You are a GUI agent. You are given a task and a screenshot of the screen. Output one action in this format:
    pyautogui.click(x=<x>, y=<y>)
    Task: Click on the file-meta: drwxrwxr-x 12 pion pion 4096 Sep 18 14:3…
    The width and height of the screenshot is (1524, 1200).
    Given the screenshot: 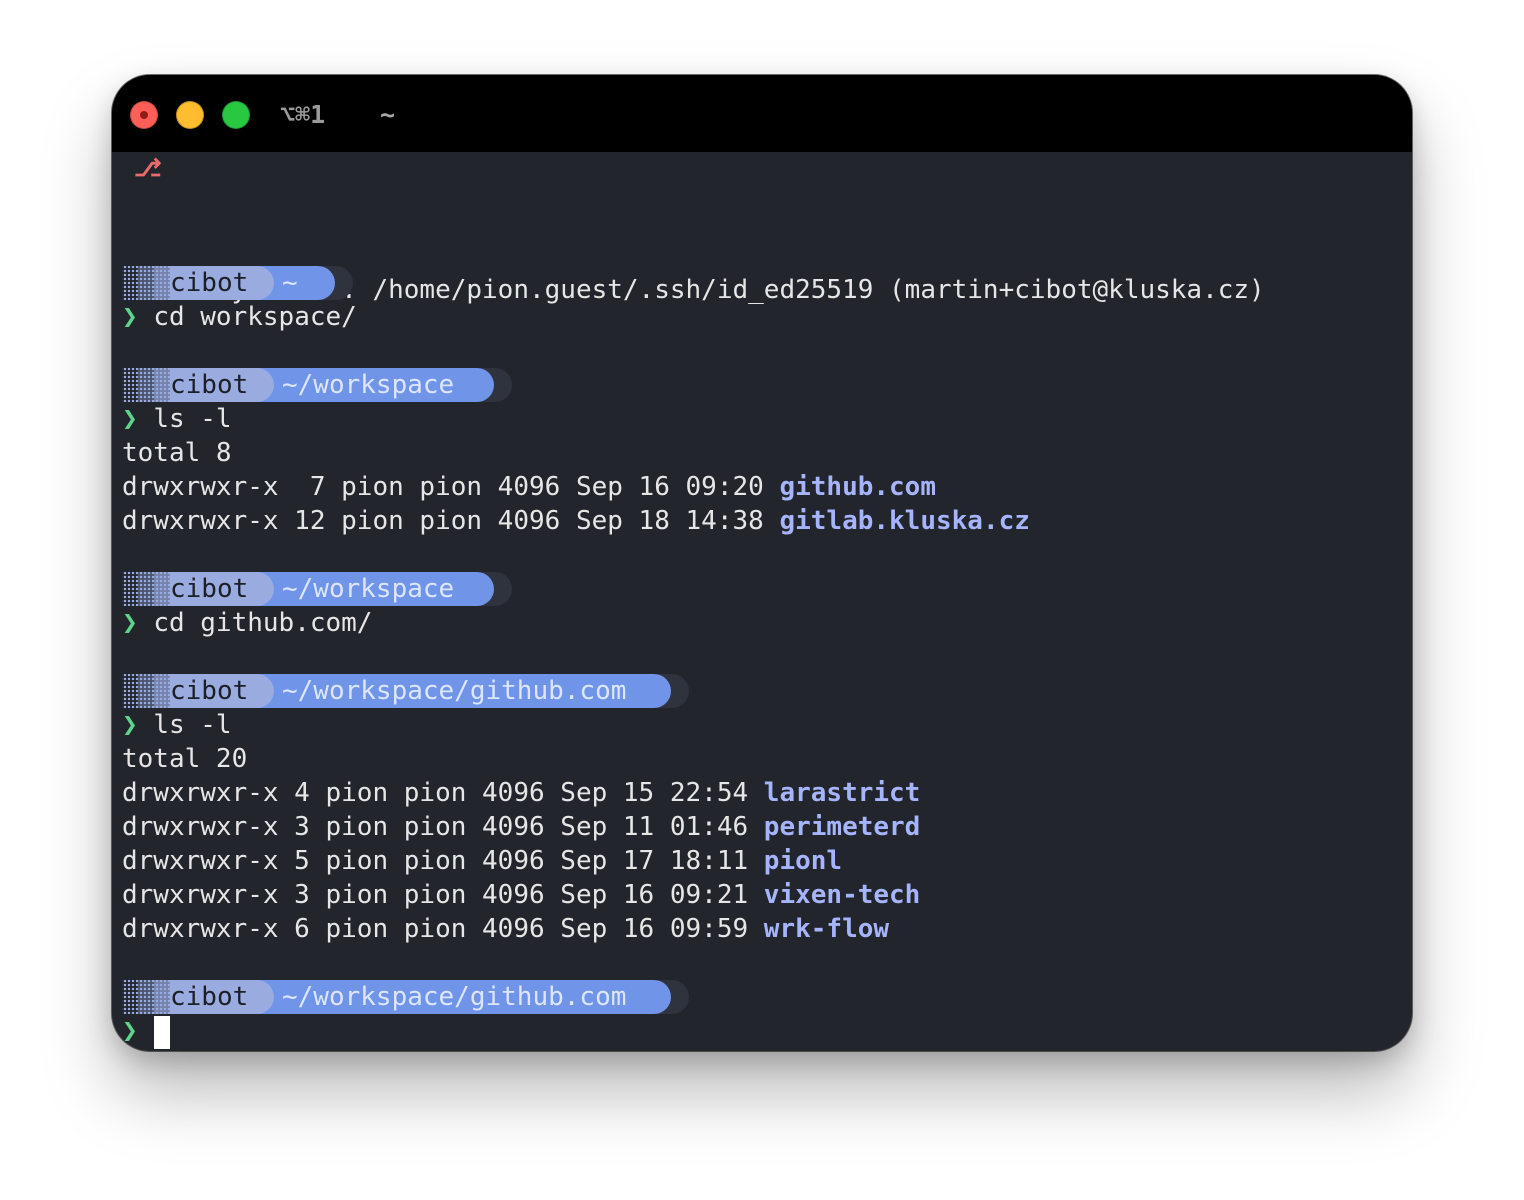 What is the action you would take?
    pyautogui.click(x=451, y=521)
    